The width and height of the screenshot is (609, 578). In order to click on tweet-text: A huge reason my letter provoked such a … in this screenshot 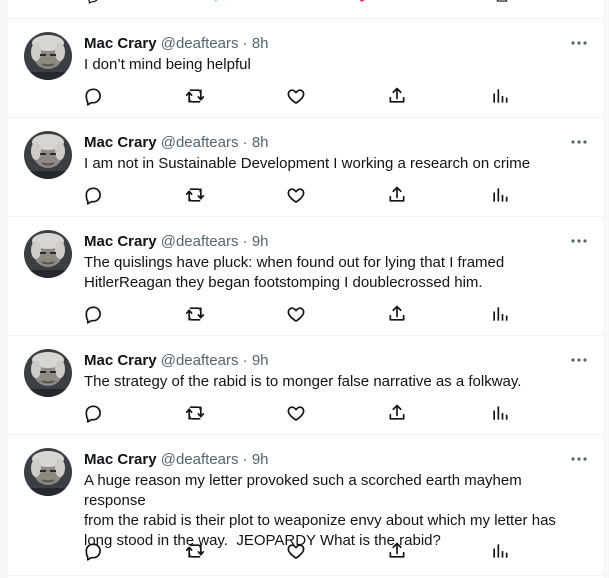, I will do `click(320, 510)`.